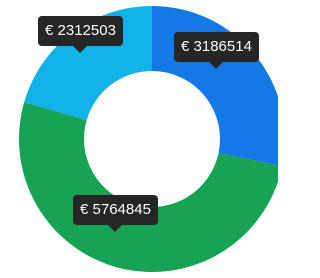 The image size is (320, 278). I want to click on tooltip-slice-0: € 3186514, so click(216, 50).